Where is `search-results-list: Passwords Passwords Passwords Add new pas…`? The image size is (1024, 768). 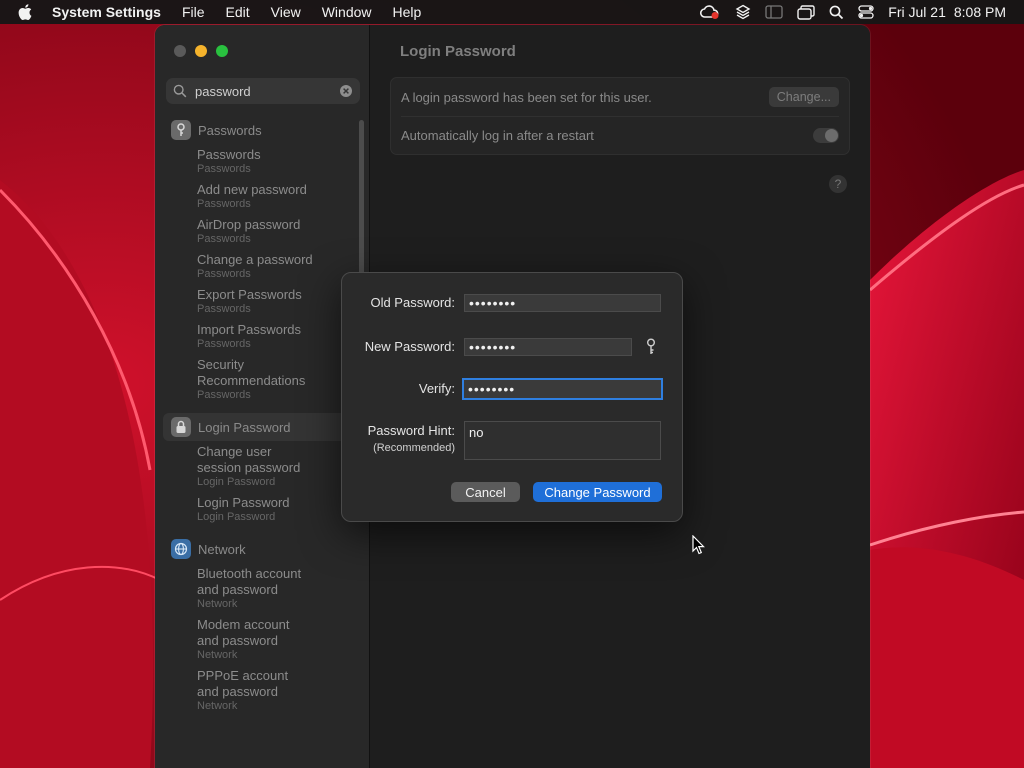 search-results-list: Passwords Passwords Passwords Add new pas… is located at coordinates (259, 416).